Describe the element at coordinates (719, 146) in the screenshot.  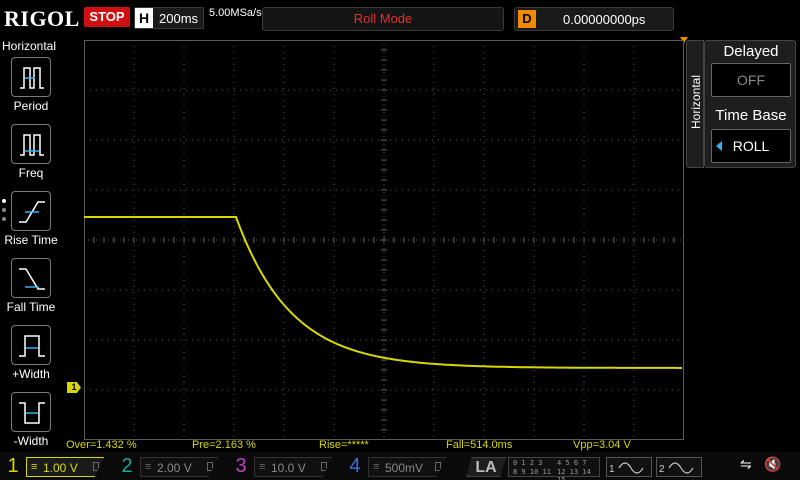
I see `select-arrow-icon` at that location.